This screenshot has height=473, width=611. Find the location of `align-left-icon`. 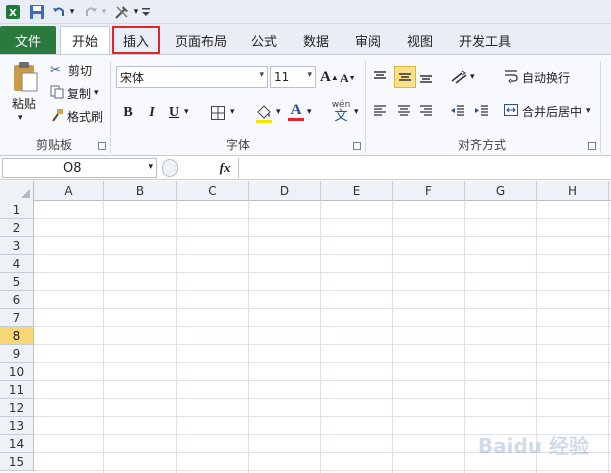

align-left-icon is located at coordinates (382, 111).